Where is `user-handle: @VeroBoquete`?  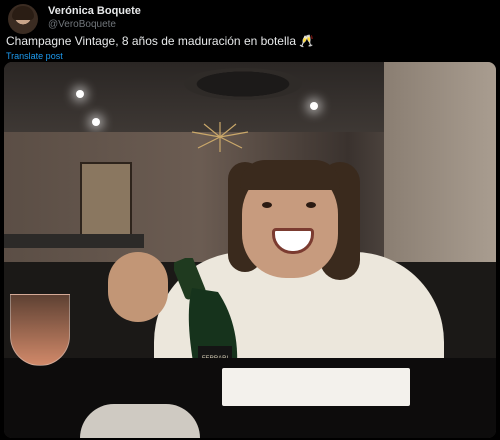
user-handle: @VeroBoquete is located at coordinates (82, 24).